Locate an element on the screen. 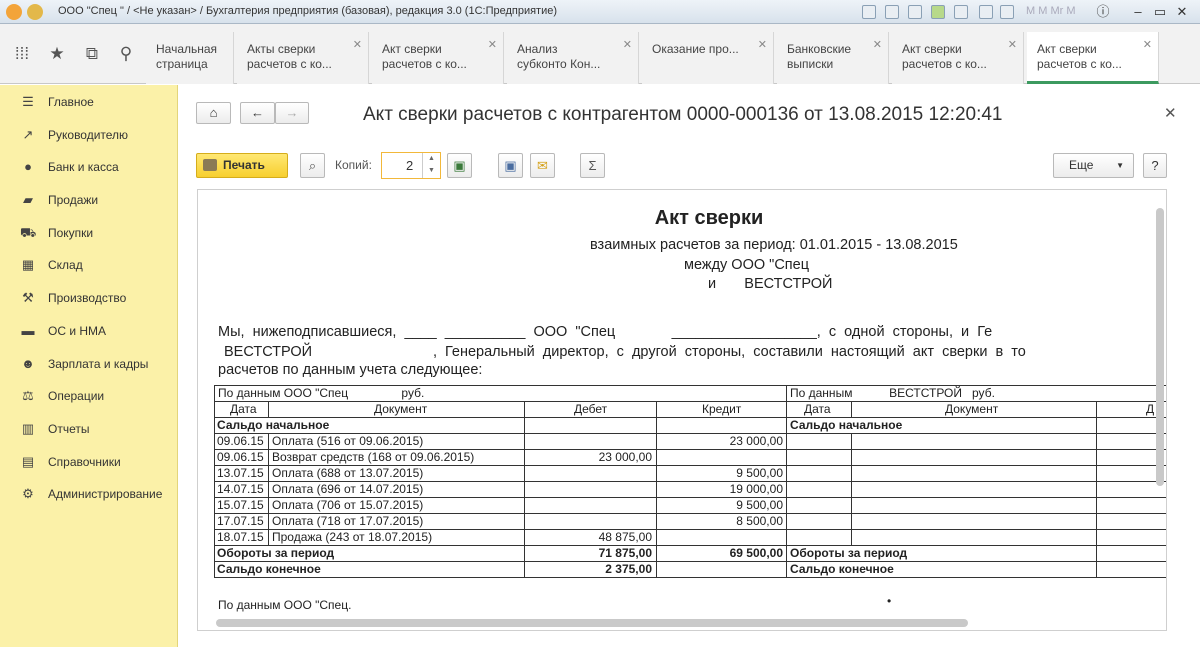  book-icon: ▤ is located at coordinates (28, 461).